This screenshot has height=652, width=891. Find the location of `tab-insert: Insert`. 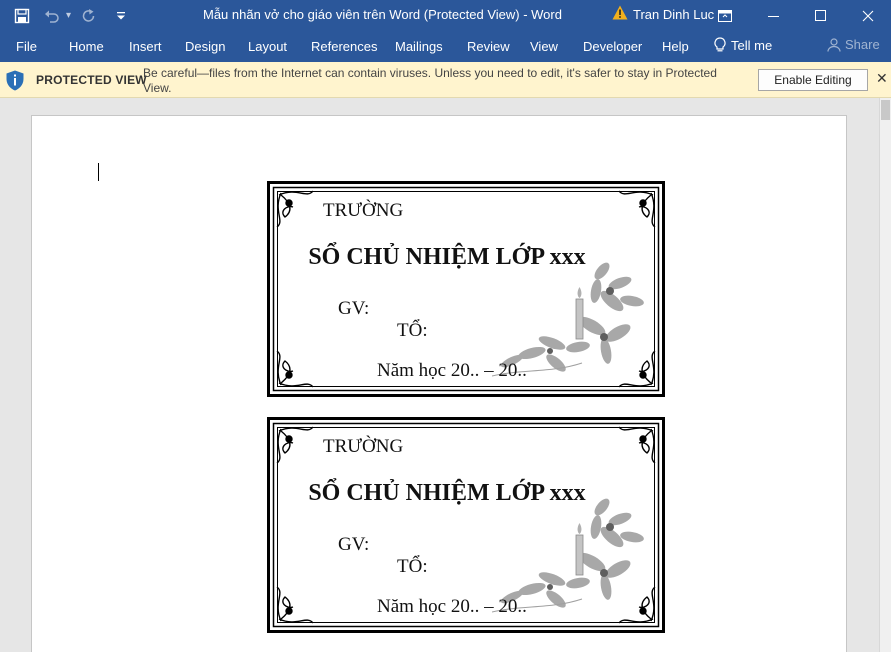

tab-insert: Insert is located at coordinates (145, 46).